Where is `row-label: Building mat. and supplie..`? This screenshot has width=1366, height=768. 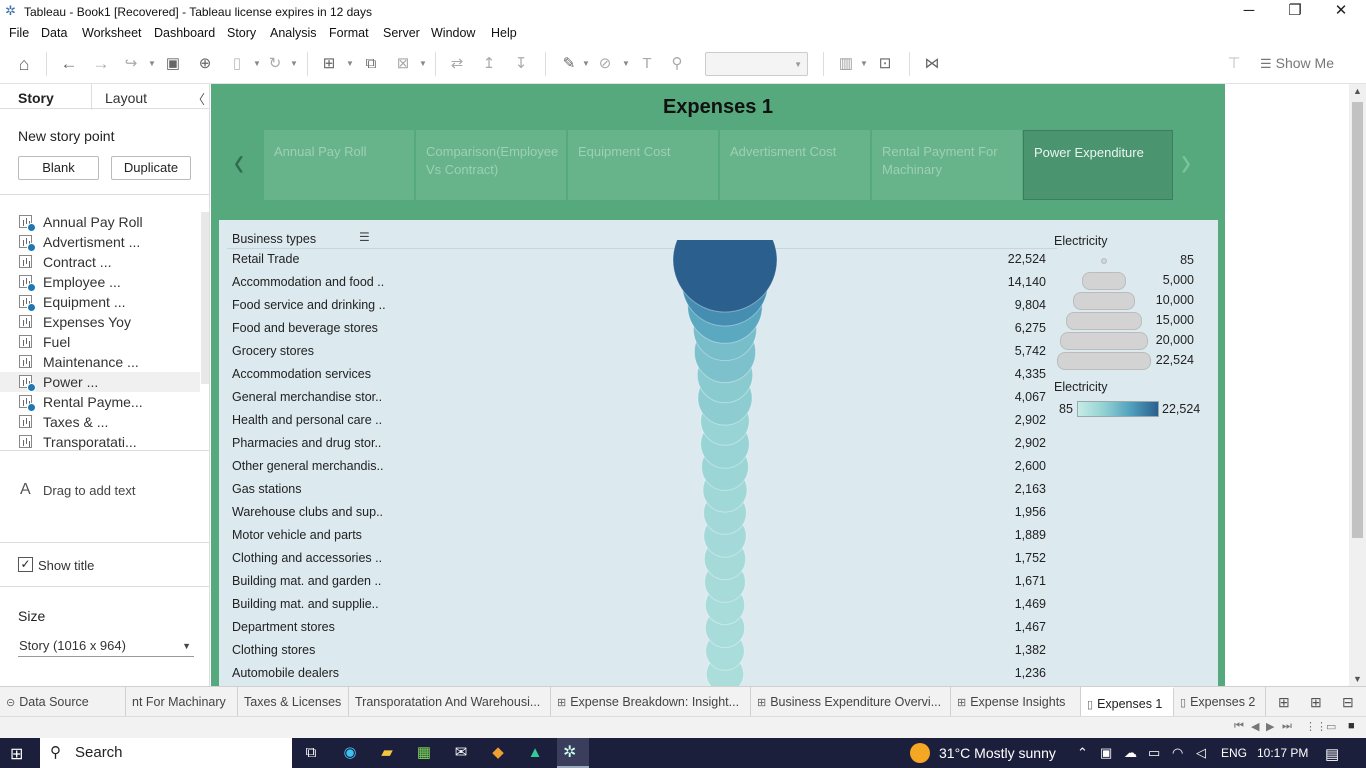 row-label: Building mat. and supplie.. is located at coordinates (305, 604).